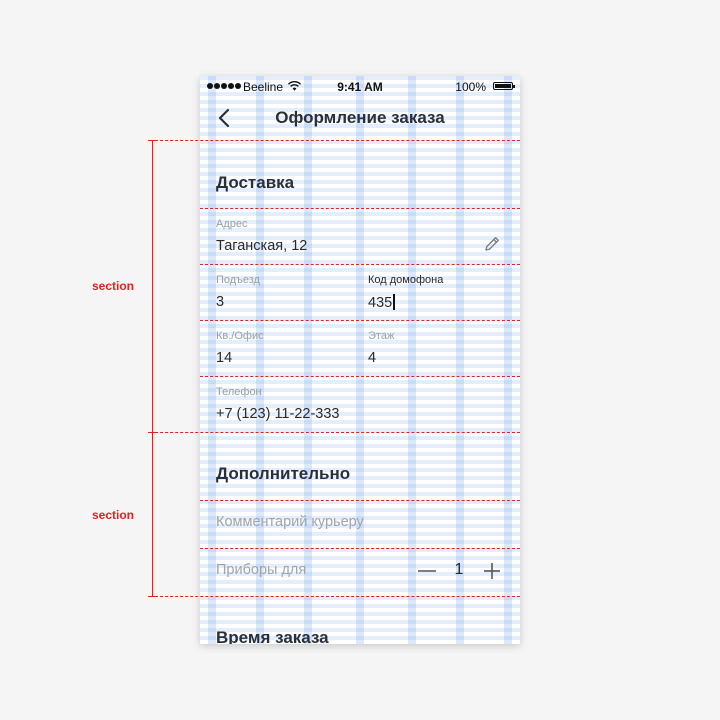 Image resolution: width=720 pixels, height=720 pixels. I want to click on floor-field: 4, so click(372, 358).